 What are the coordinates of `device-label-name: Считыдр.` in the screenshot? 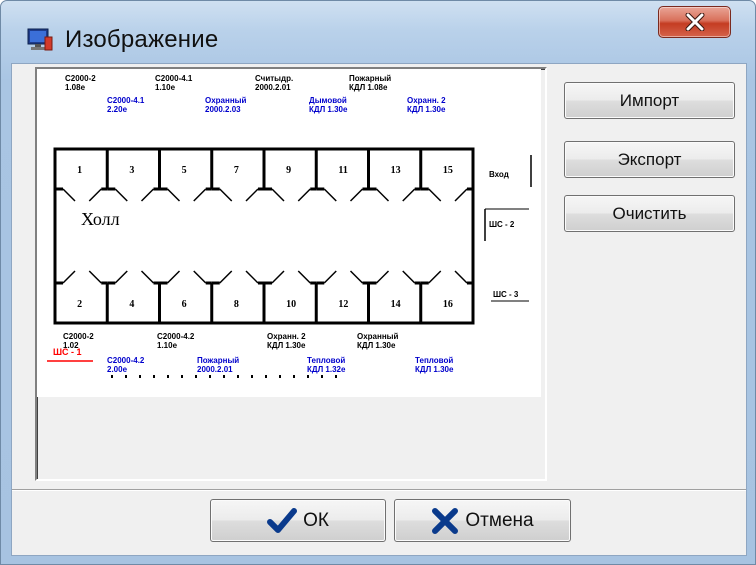 It's located at (274, 78).